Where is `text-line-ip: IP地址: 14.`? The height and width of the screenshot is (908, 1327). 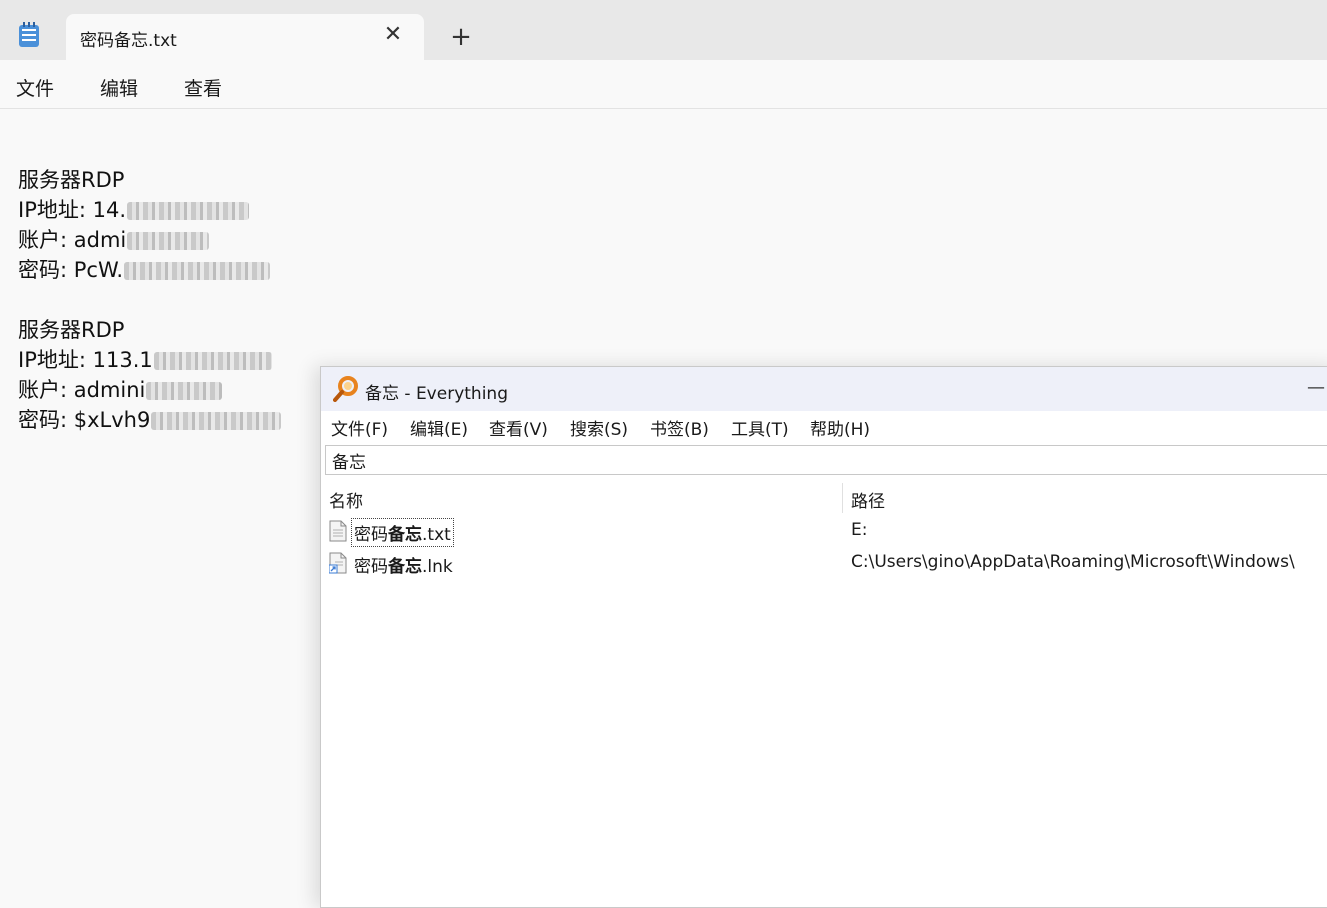
text-line-ip: IP地址: 14. is located at coordinates (149, 210).